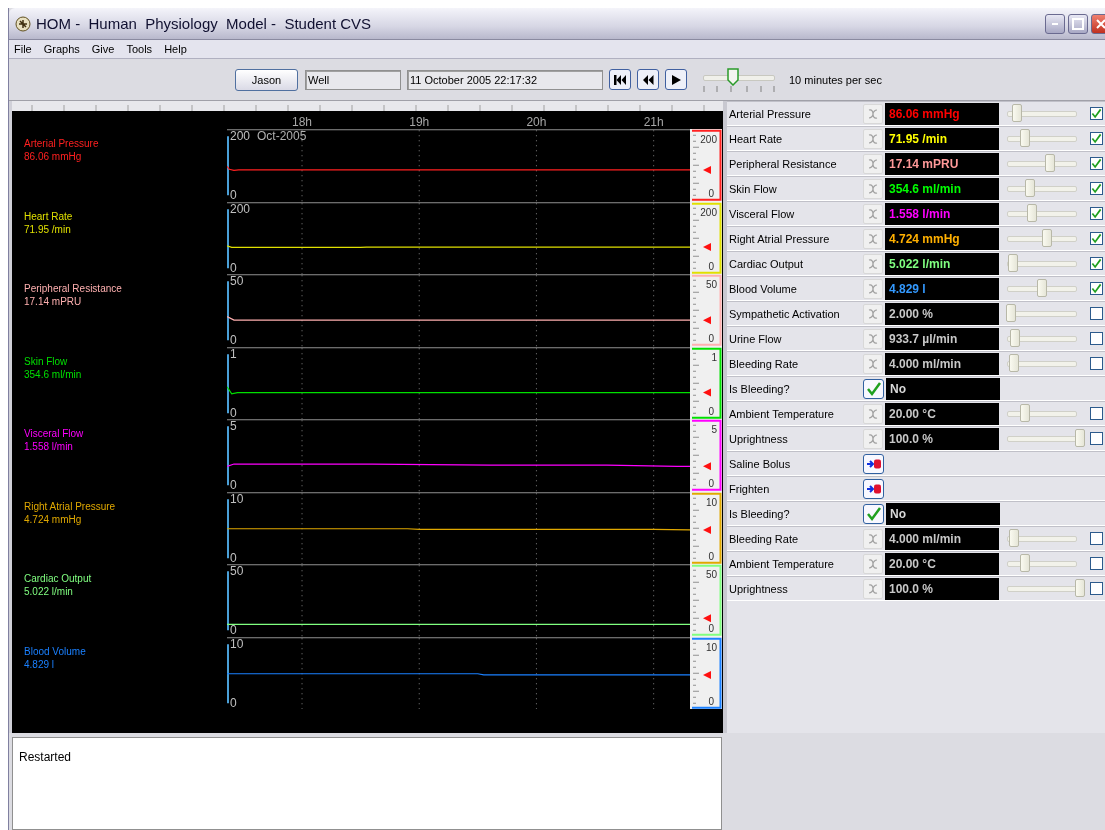 Image resolution: width=1105 pixels, height=830 pixels. I want to click on menu-item: File, so click(23, 49).